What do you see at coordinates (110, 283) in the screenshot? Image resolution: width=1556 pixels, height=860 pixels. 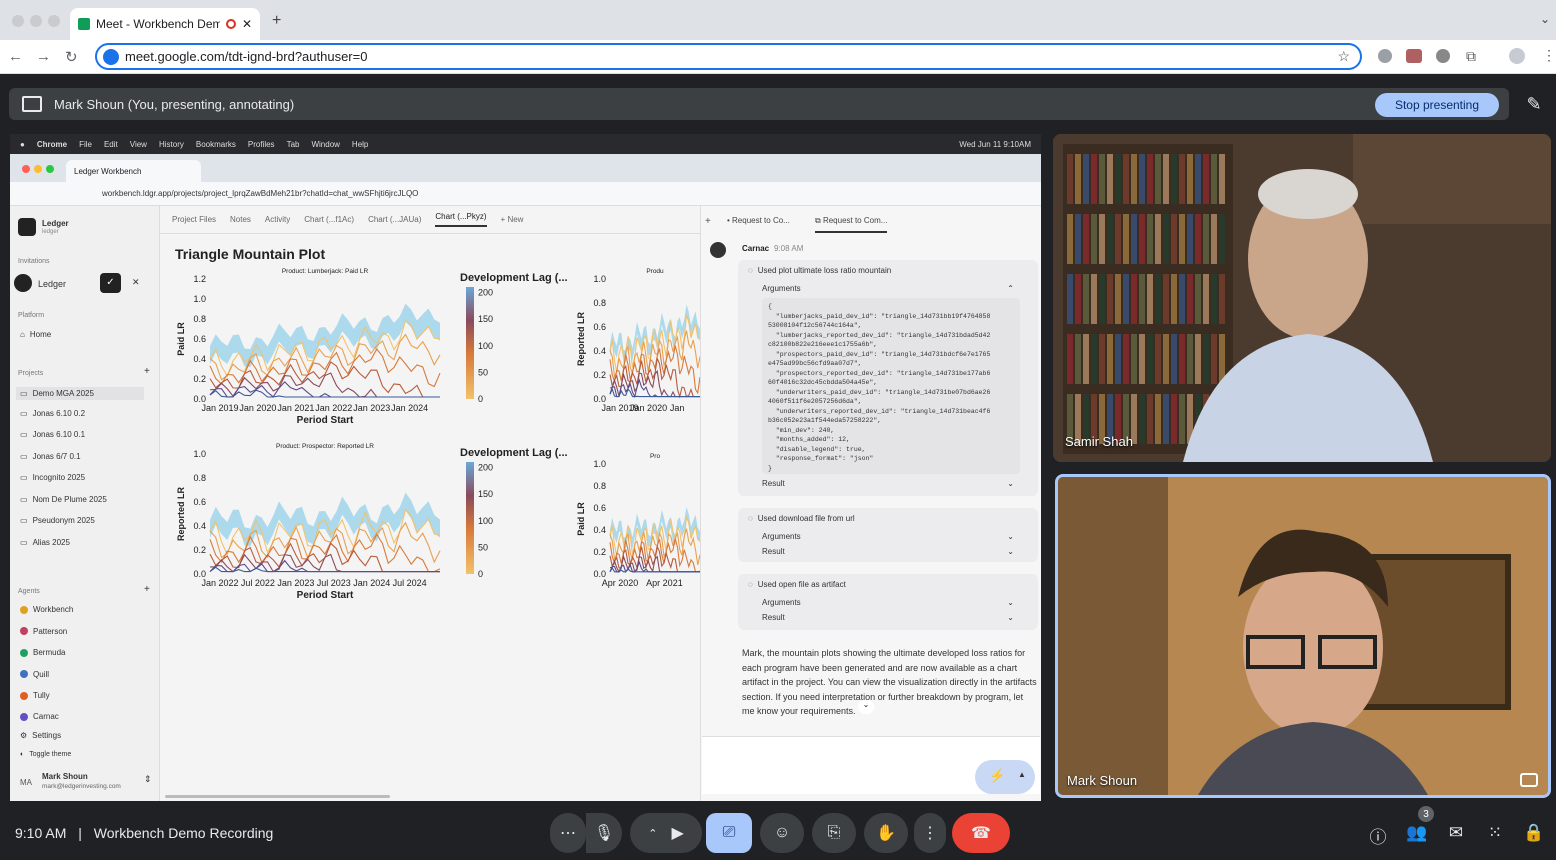 I see `accept-invite-button: ✓` at bounding box center [110, 283].